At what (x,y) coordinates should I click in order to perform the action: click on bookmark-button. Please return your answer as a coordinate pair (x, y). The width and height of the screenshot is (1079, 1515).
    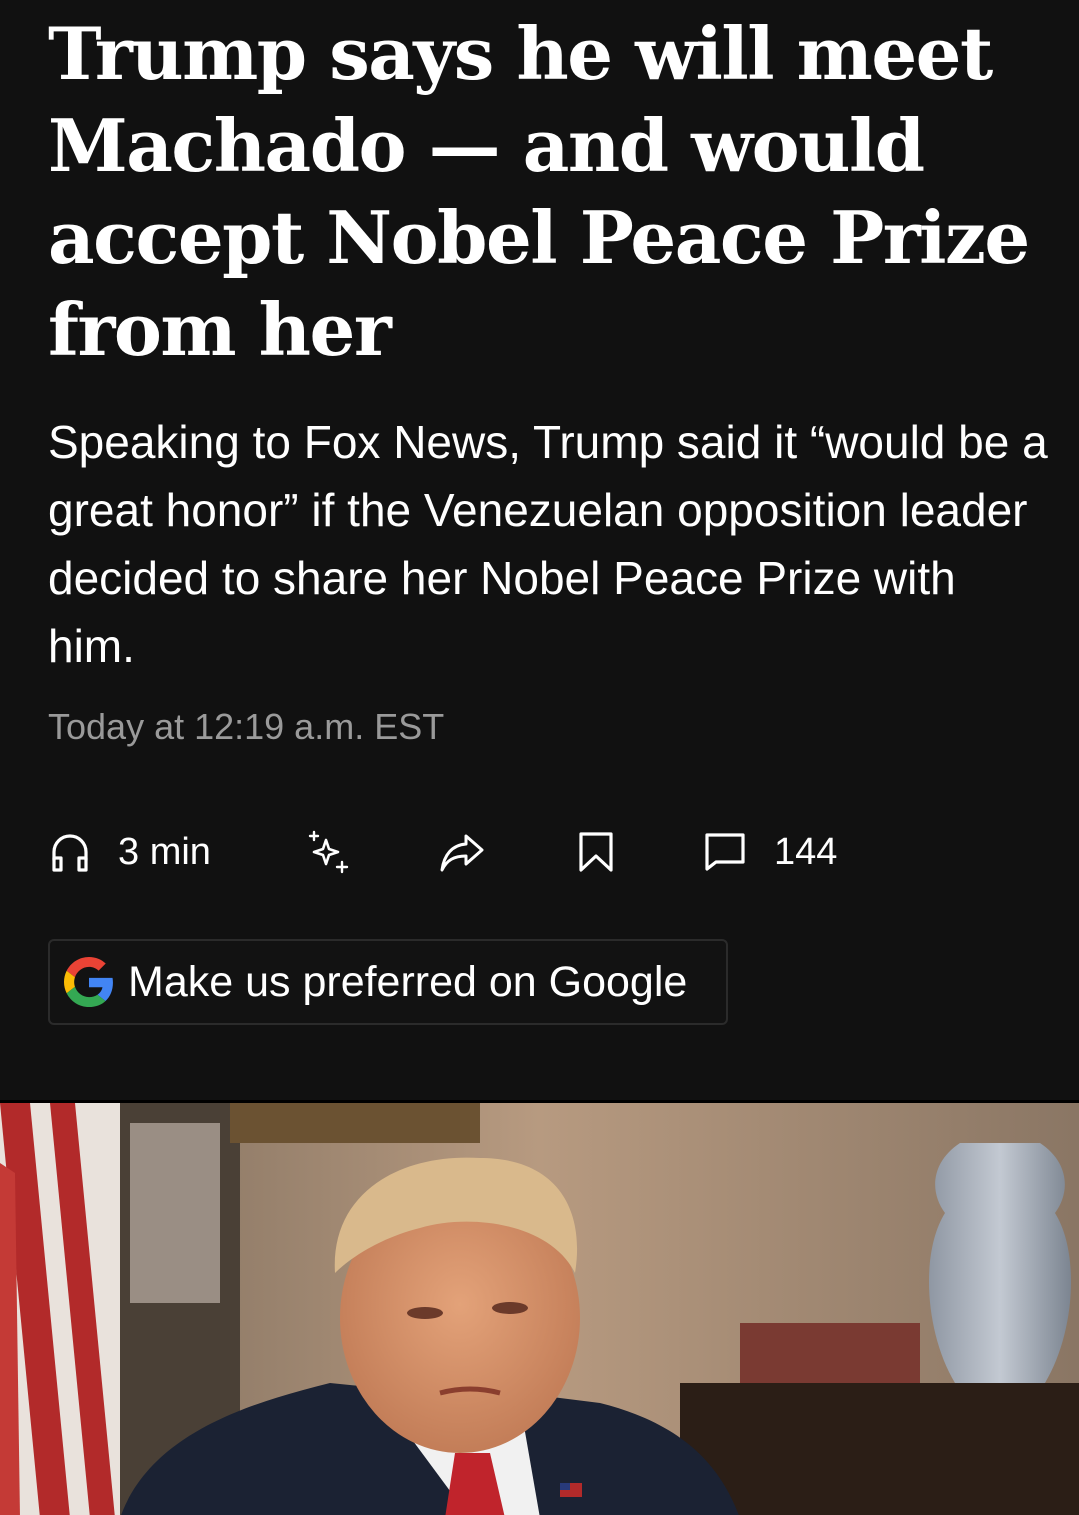
    Looking at the image, I should click on (596, 852).